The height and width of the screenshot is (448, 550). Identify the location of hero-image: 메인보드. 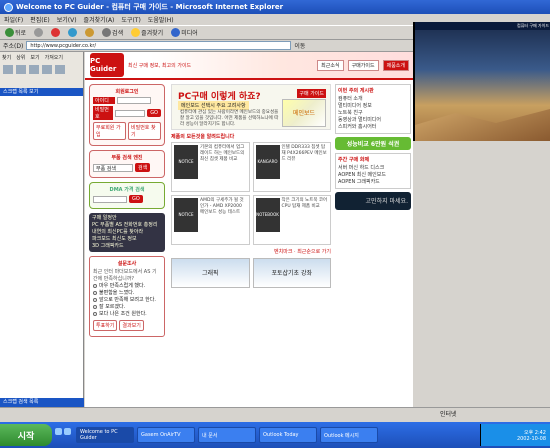
(304, 113).